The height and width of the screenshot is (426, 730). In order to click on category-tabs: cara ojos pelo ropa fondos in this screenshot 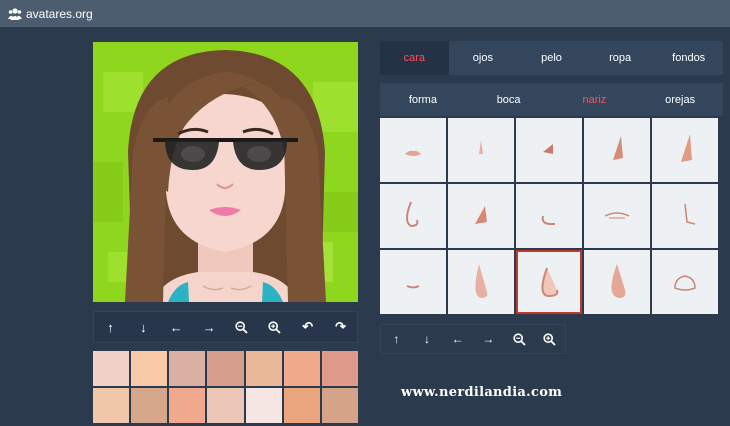, I will do `click(551, 58)`.